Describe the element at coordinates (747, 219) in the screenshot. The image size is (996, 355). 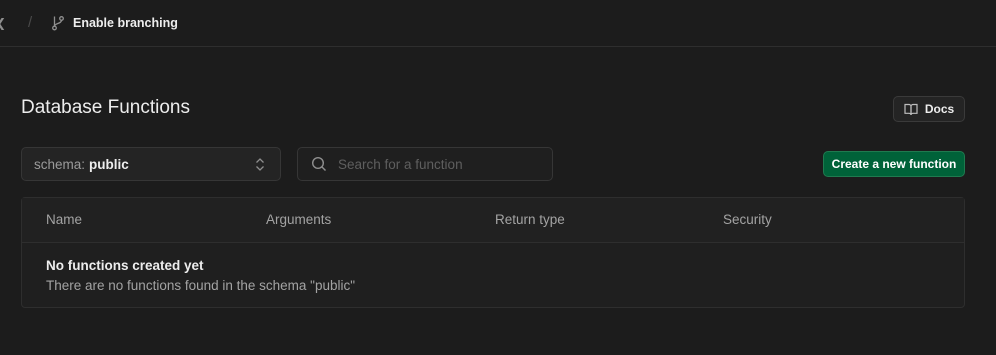
I see `column-header-security: Security` at that location.